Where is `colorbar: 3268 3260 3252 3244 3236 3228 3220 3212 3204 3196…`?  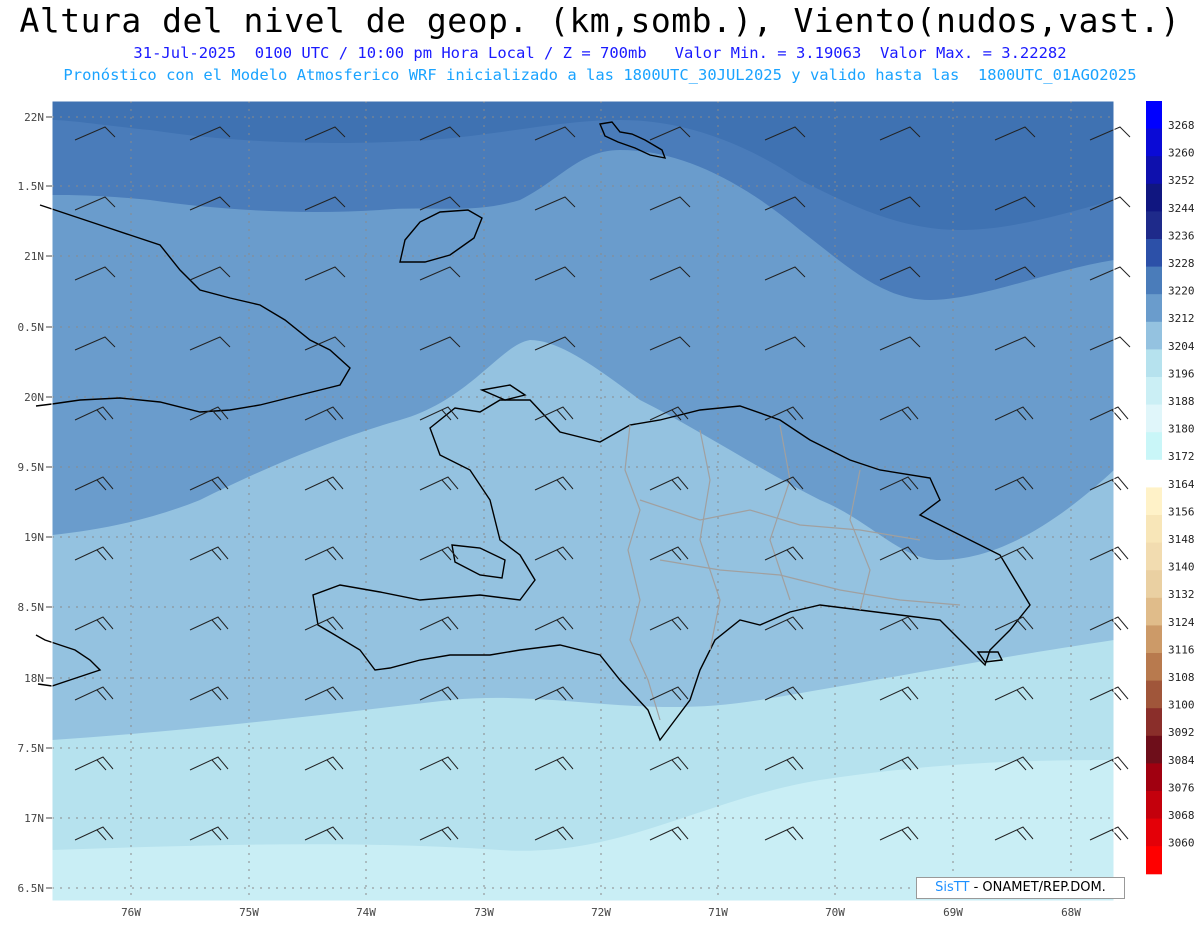 colorbar: 3268 3260 3252 3244 3236 3228 3220 3212 3204 3196… is located at coordinates (1170, 488).